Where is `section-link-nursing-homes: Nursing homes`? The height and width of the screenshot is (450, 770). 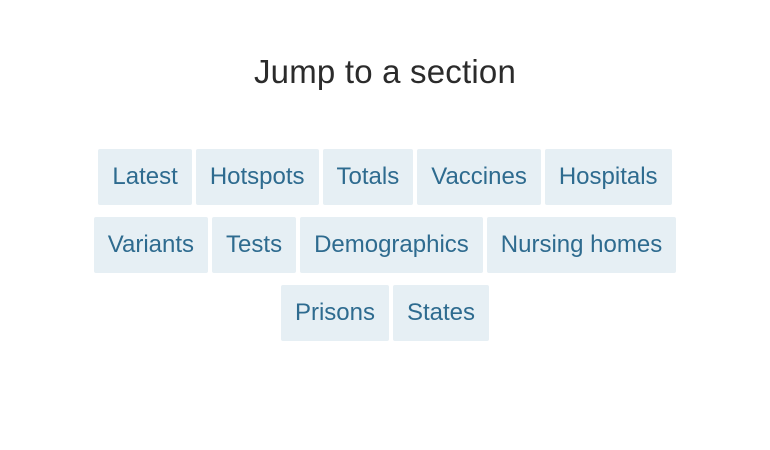
section-link-nursing-homes: Nursing homes is located at coordinates (581, 245).